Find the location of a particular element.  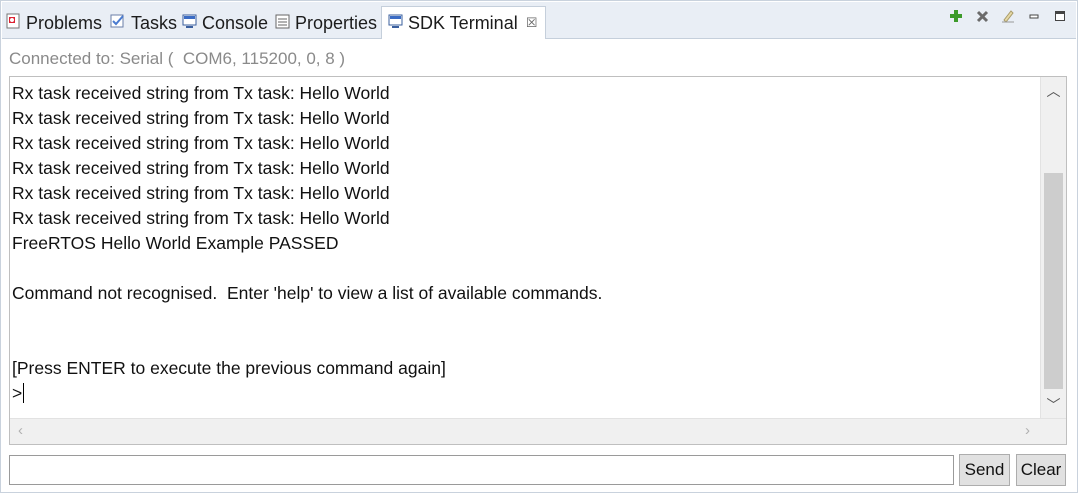

add-icon is located at coordinates (956, 16).